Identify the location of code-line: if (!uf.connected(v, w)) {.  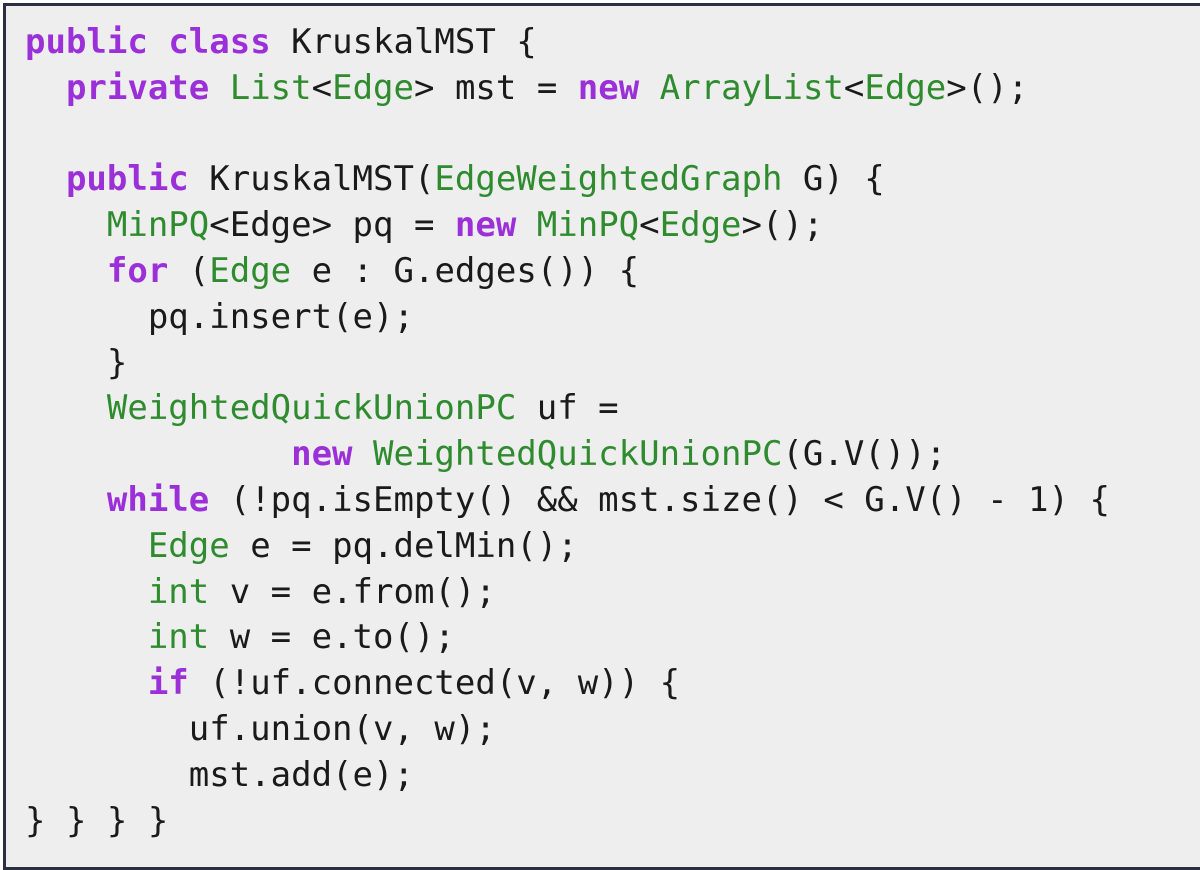
(567, 684).